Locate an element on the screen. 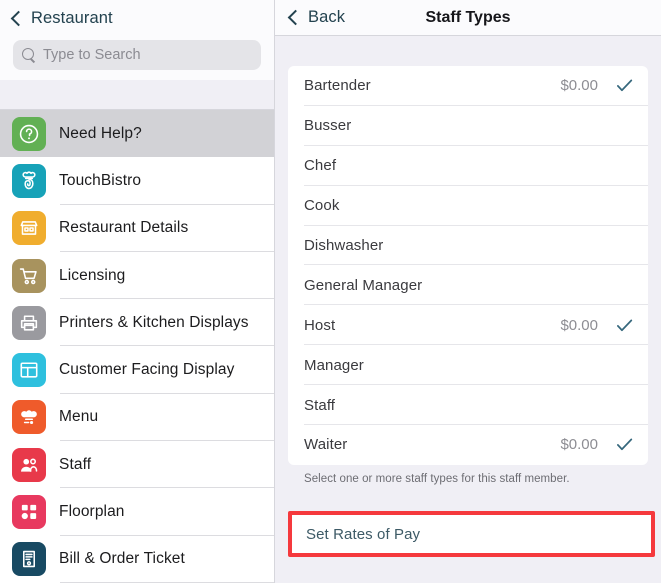  sidebar-item-restaurant-details: Restaurant Details is located at coordinates (137, 228).